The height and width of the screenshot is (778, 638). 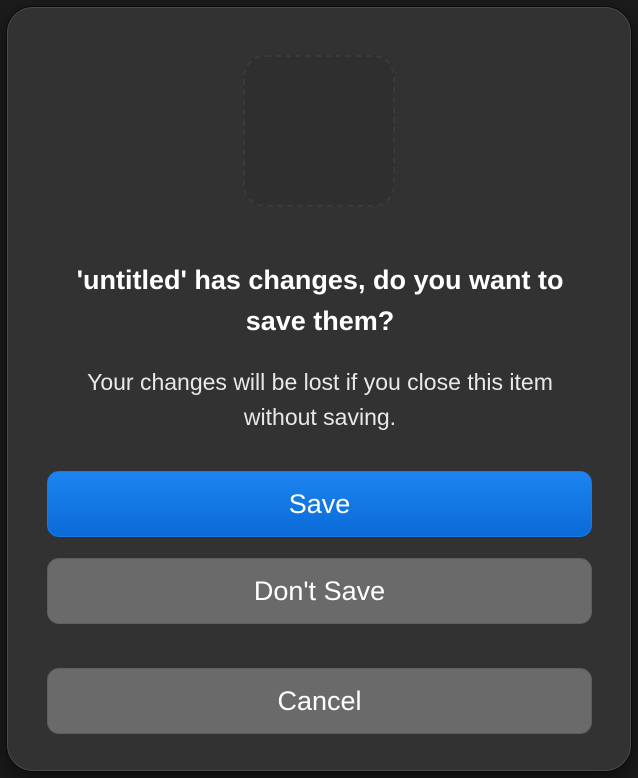 I want to click on cancel-button: Cancel, so click(x=319, y=701).